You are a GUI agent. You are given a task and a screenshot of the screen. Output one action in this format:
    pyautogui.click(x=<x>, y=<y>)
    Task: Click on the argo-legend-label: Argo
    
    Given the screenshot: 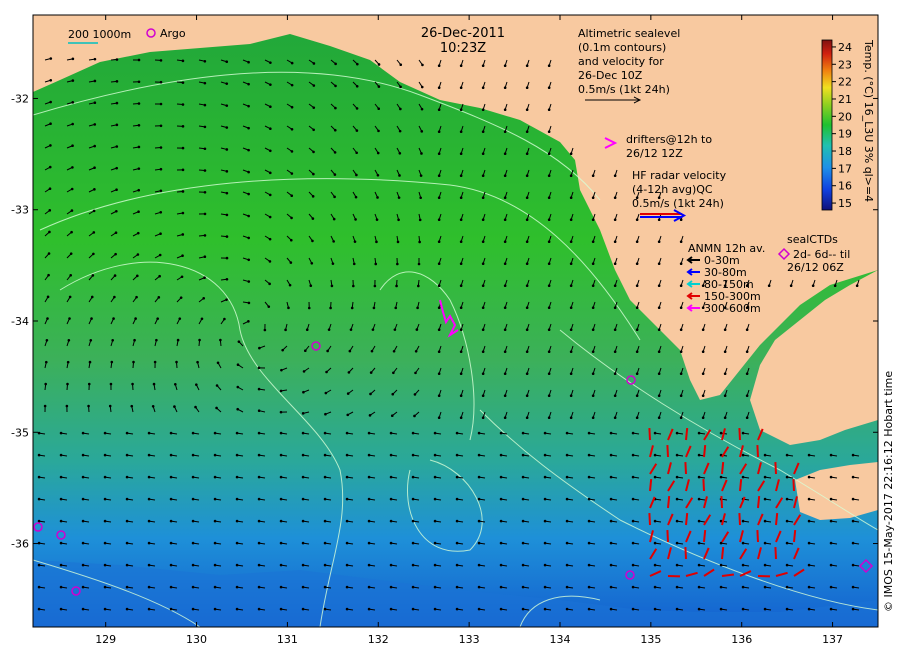 What is the action you would take?
    pyautogui.click(x=173, y=33)
    